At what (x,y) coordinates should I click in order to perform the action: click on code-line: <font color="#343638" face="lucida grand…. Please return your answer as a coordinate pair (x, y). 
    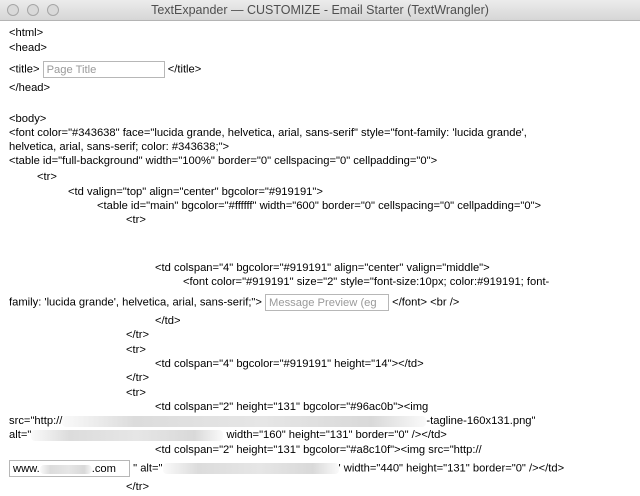
    Looking at the image, I should click on (268, 133).